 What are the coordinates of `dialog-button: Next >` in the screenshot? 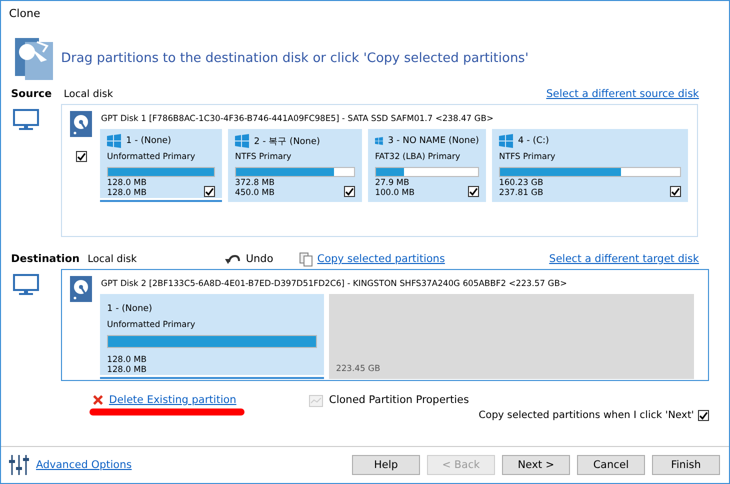 It's located at (536, 465).